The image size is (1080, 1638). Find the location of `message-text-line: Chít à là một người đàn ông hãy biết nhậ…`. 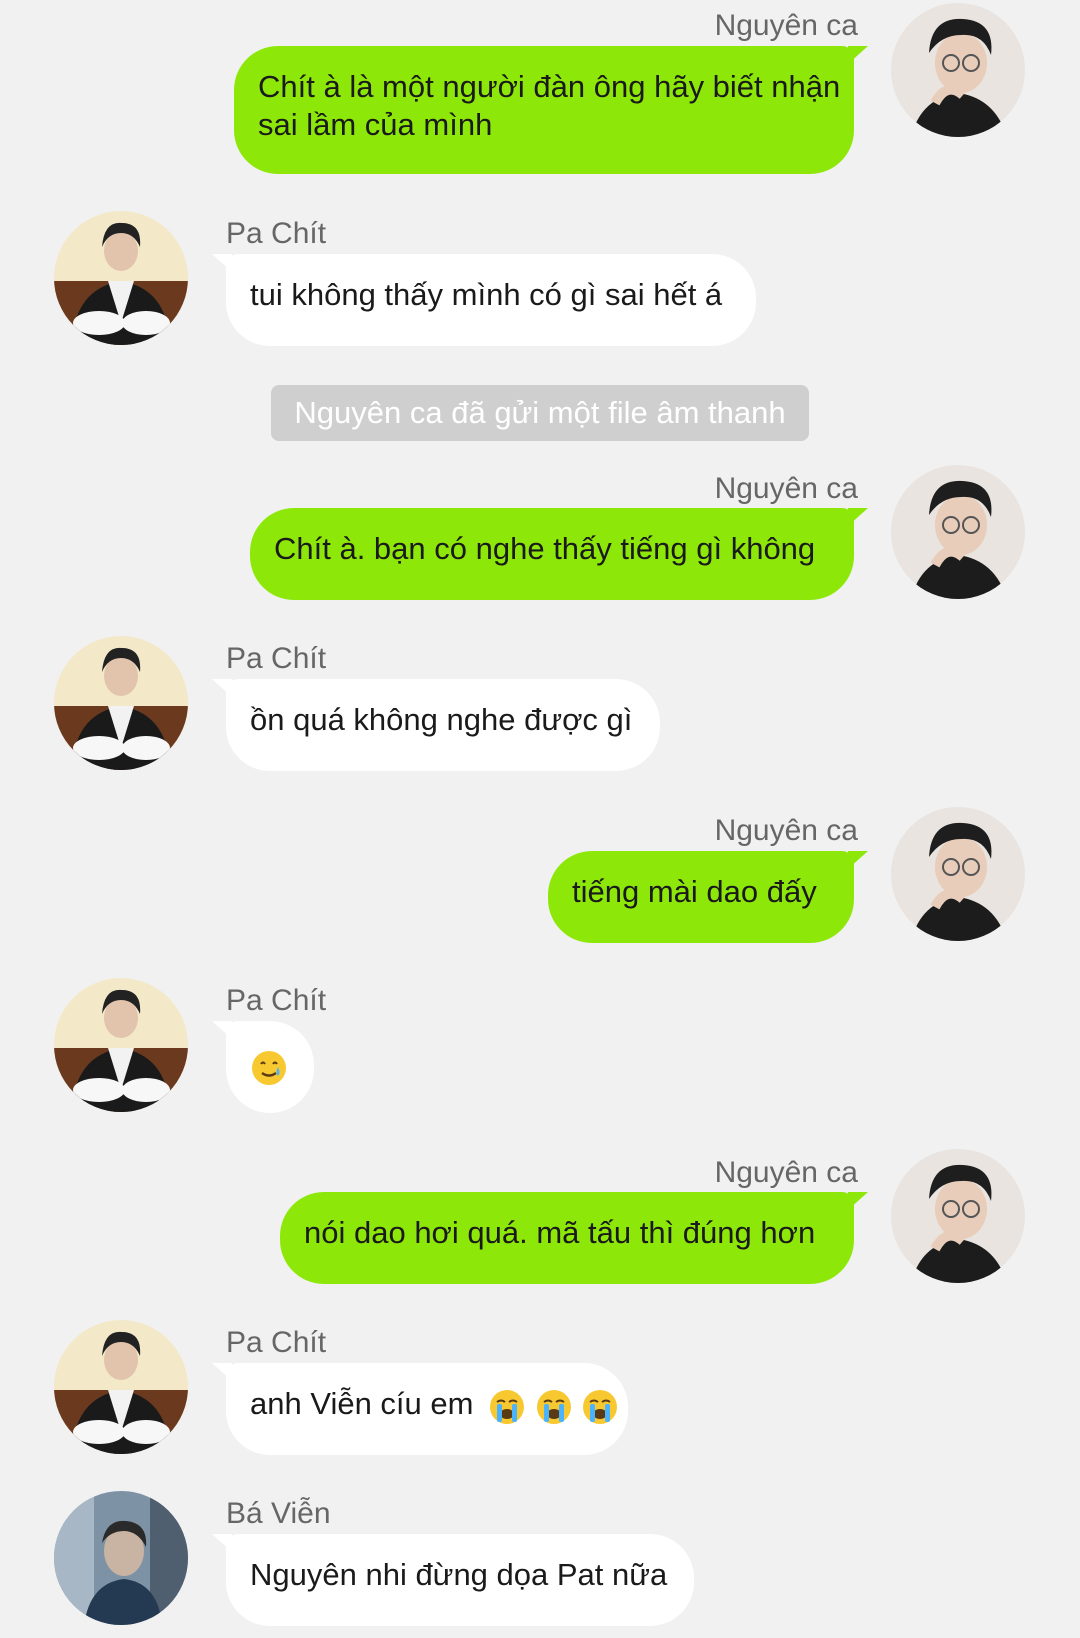

message-text-line: Chít à là một người đàn ông hãy biết nhậ… is located at coordinates (549, 86).